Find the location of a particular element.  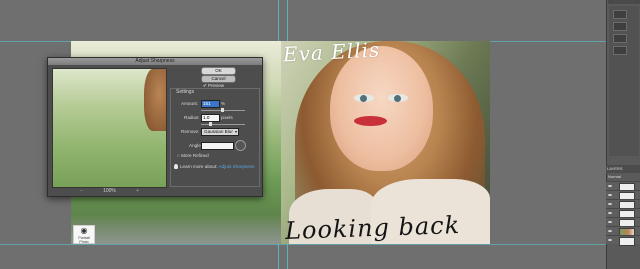

learn-more-label: Learn more about: is located at coordinates (199, 166).